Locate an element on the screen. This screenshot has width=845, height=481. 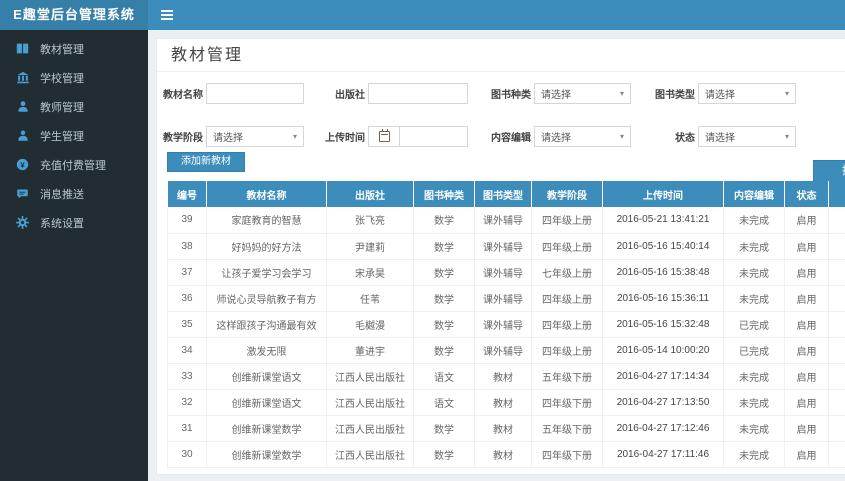
cell: 江西人民出版社 is located at coordinates (370, 402).